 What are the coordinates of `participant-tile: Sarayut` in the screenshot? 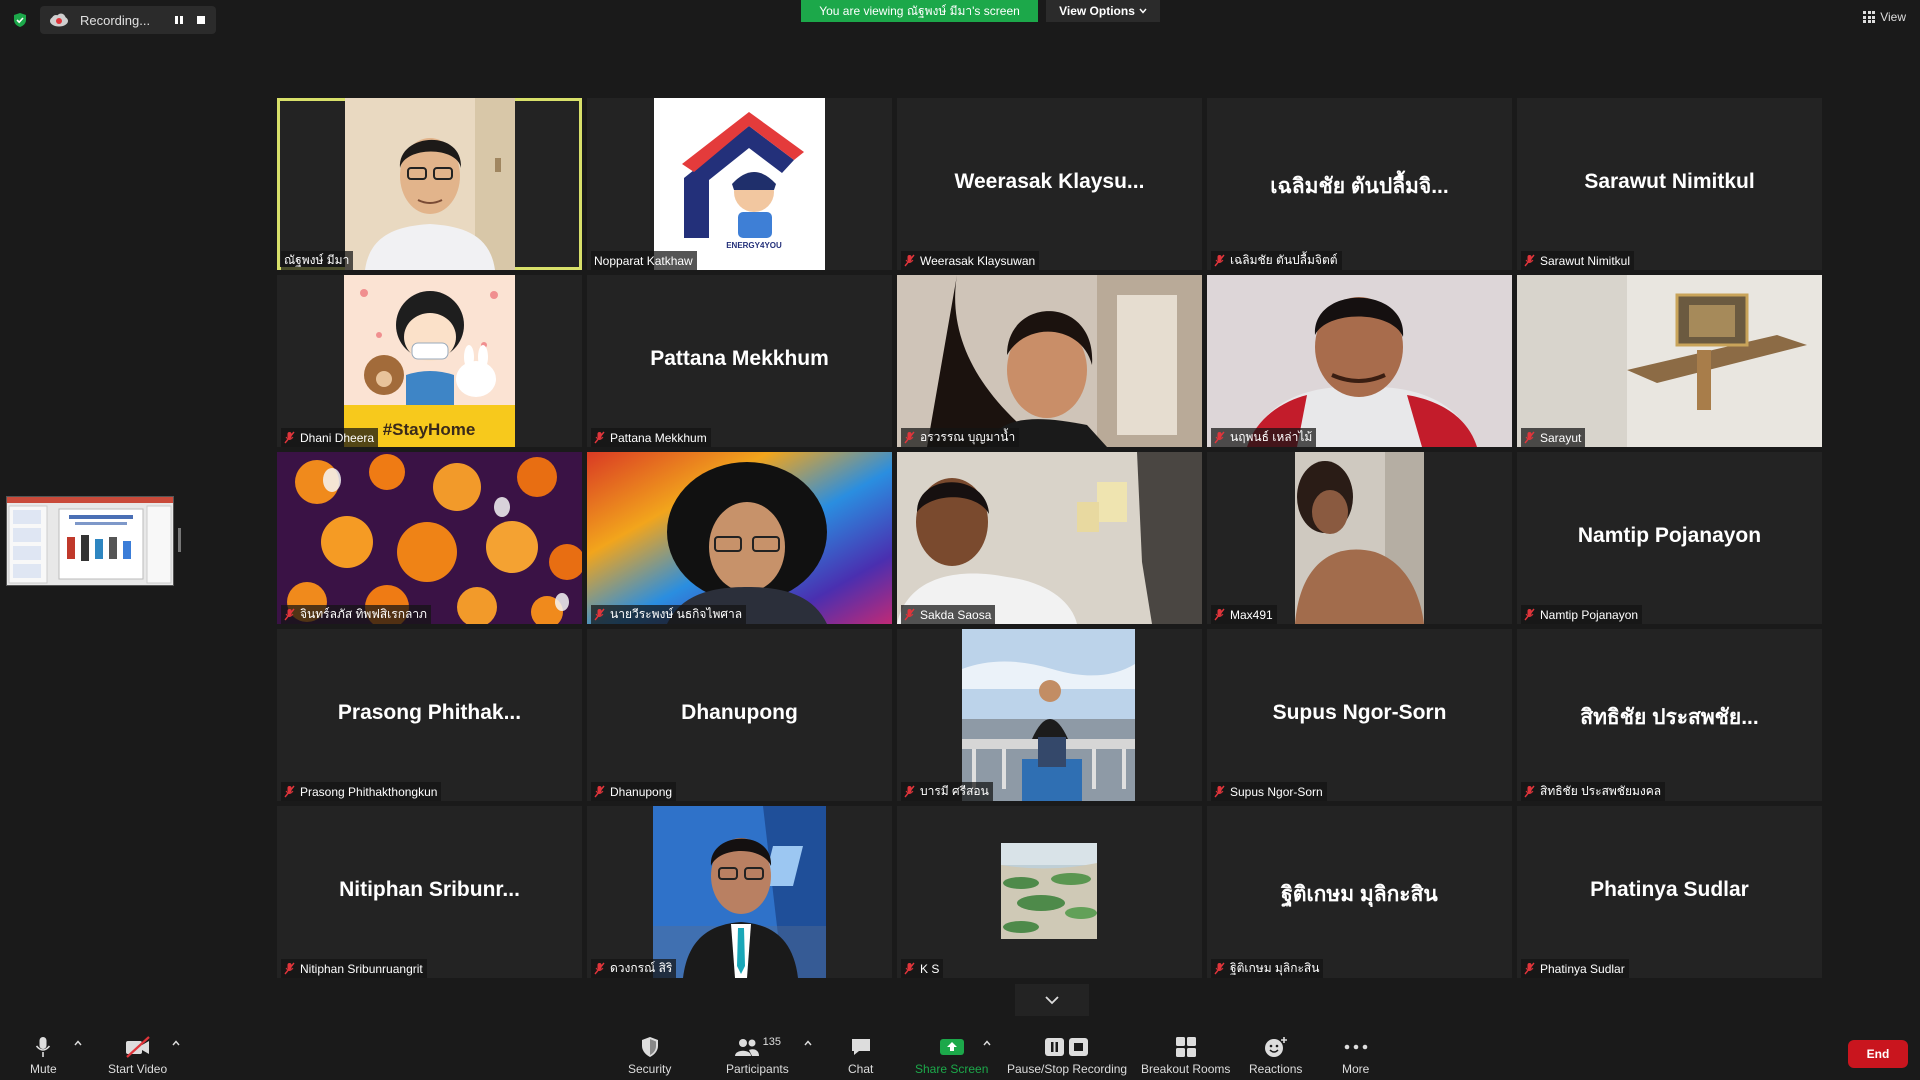 It's located at (1669, 361).